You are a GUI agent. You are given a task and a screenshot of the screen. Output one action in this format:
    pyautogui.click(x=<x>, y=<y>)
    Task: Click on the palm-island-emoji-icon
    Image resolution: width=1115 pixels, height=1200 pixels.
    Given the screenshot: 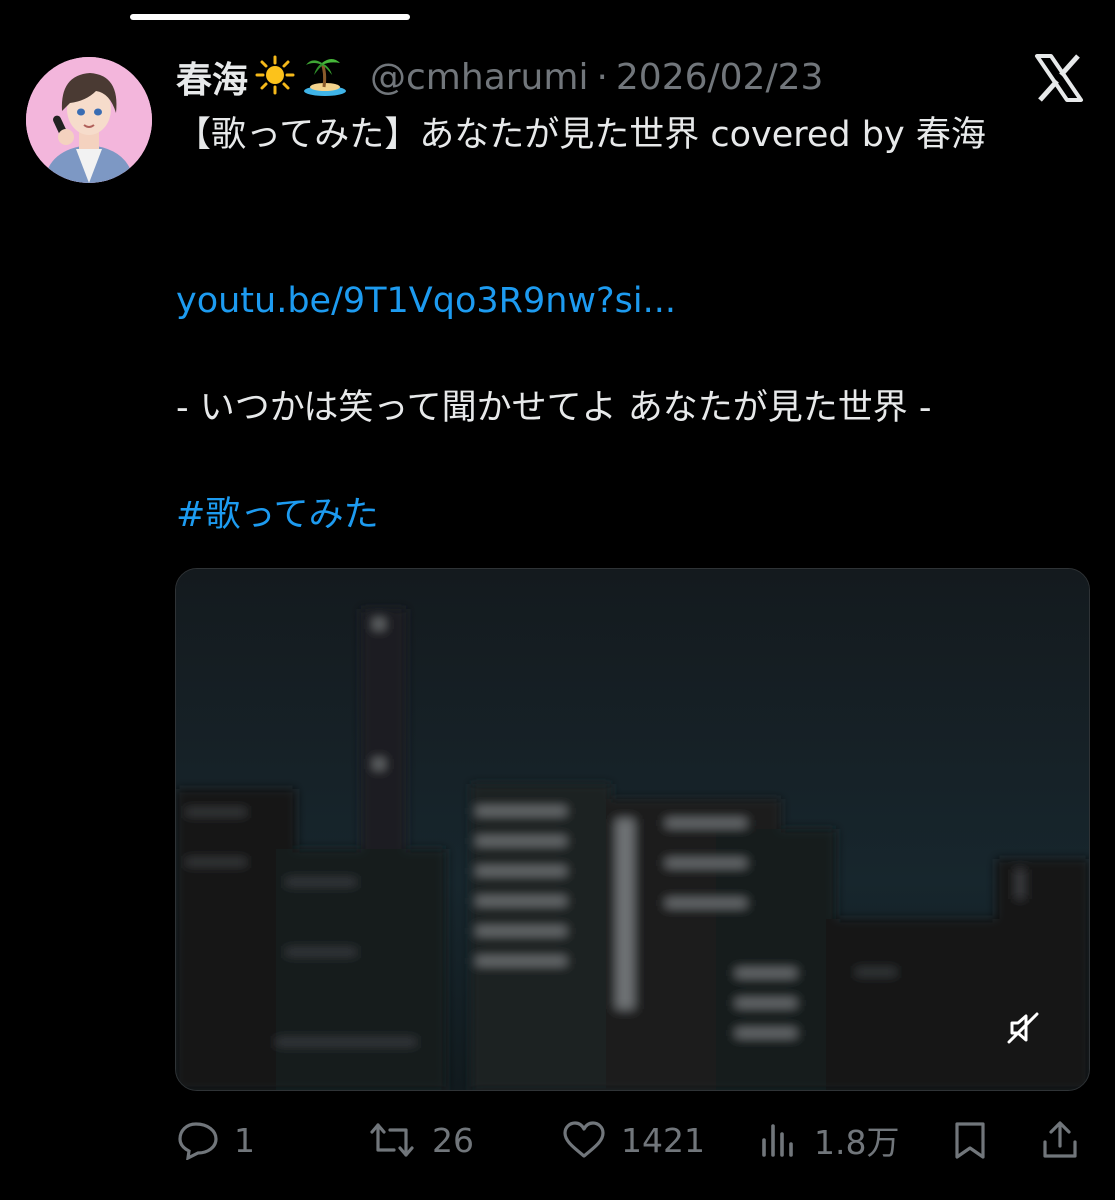 What is the action you would take?
    pyautogui.click(x=325, y=77)
    